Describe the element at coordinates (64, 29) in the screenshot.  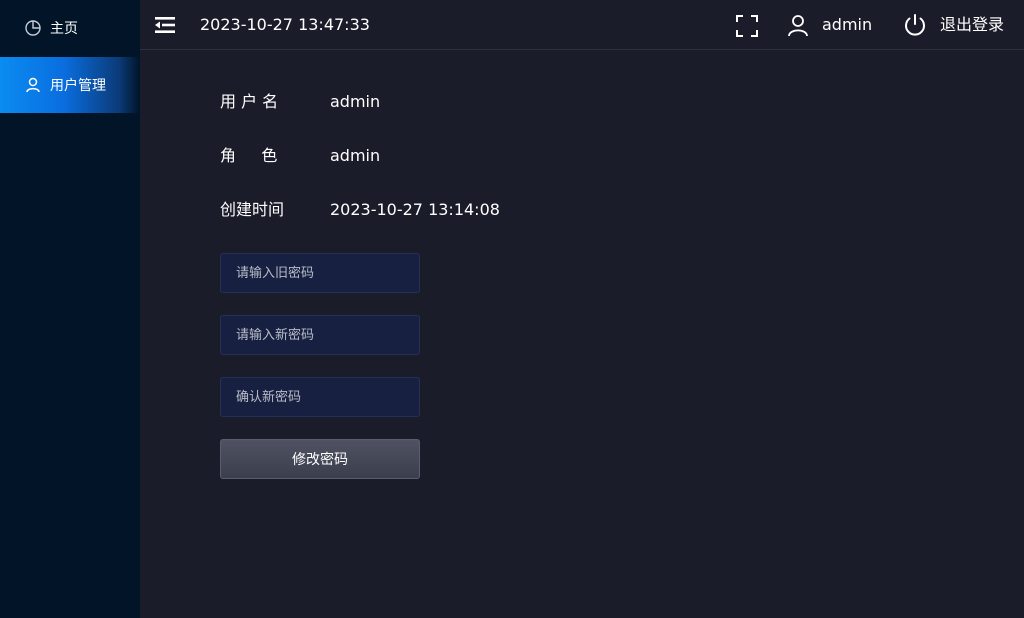
I see `sidebar-item-label: 主页` at that location.